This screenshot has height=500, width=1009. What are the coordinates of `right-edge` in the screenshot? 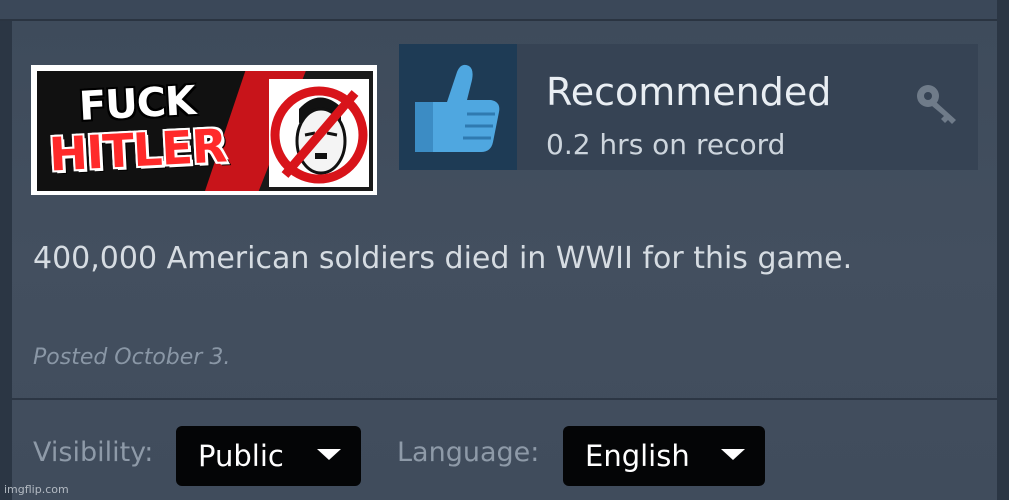 It's located at (1003, 250).